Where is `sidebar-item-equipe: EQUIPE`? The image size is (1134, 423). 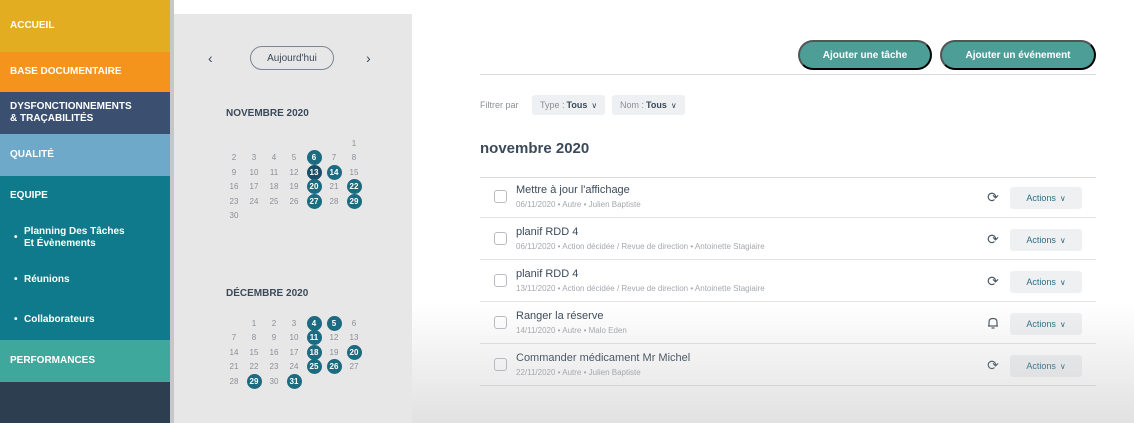
sidebar-item-equipe: EQUIPE is located at coordinates (86, 196).